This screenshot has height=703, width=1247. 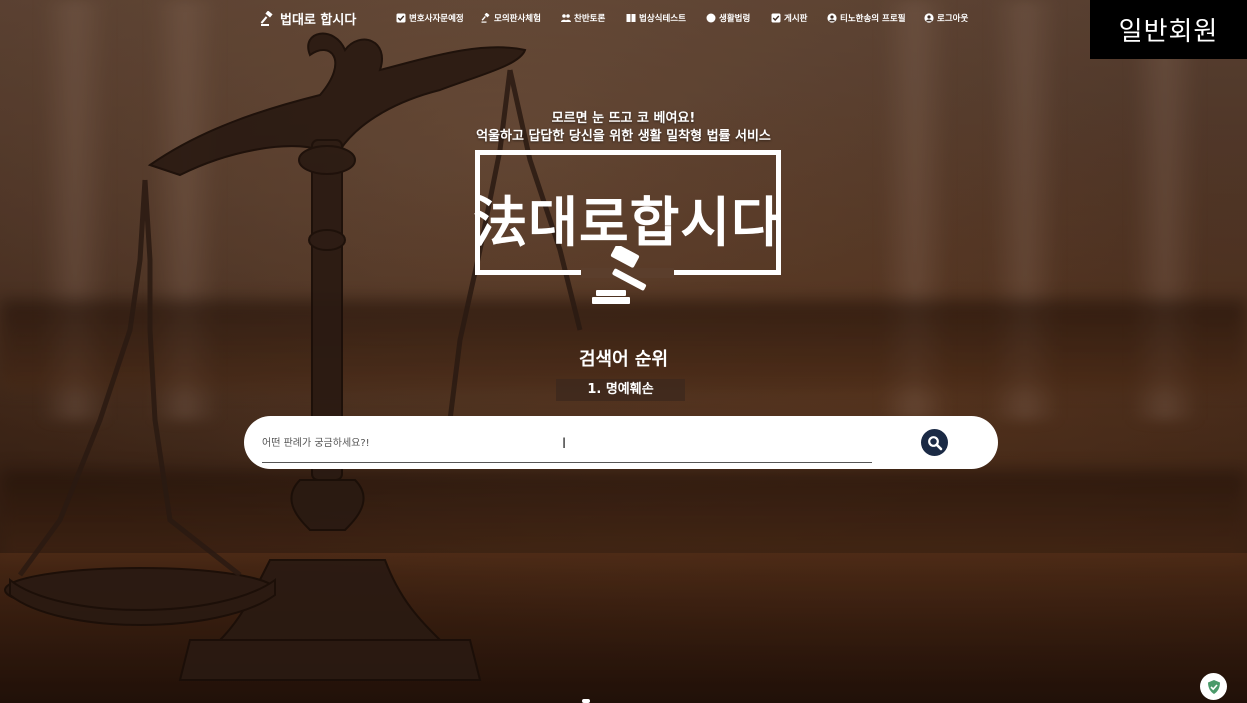 What do you see at coordinates (564, 444) in the screenshot?
I see `text-cursor-icon: I` at bounding box center [564, 444].